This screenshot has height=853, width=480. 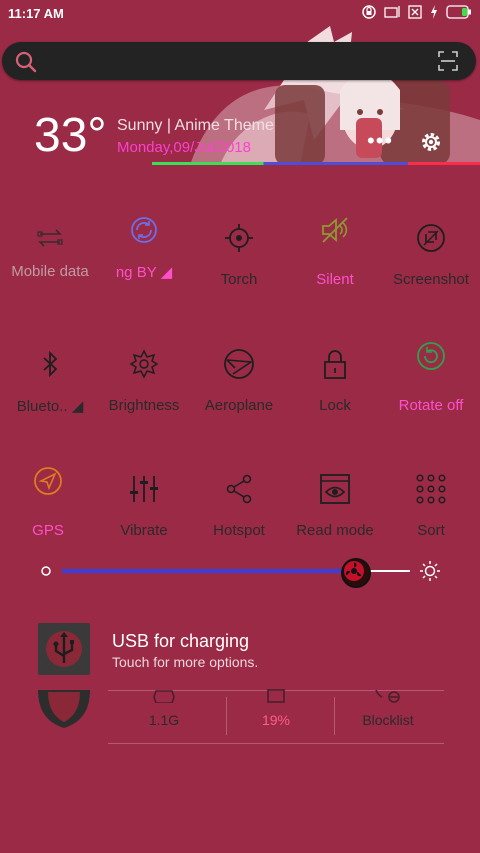 I want to click on usb-icon, so click(x=64, y=649).